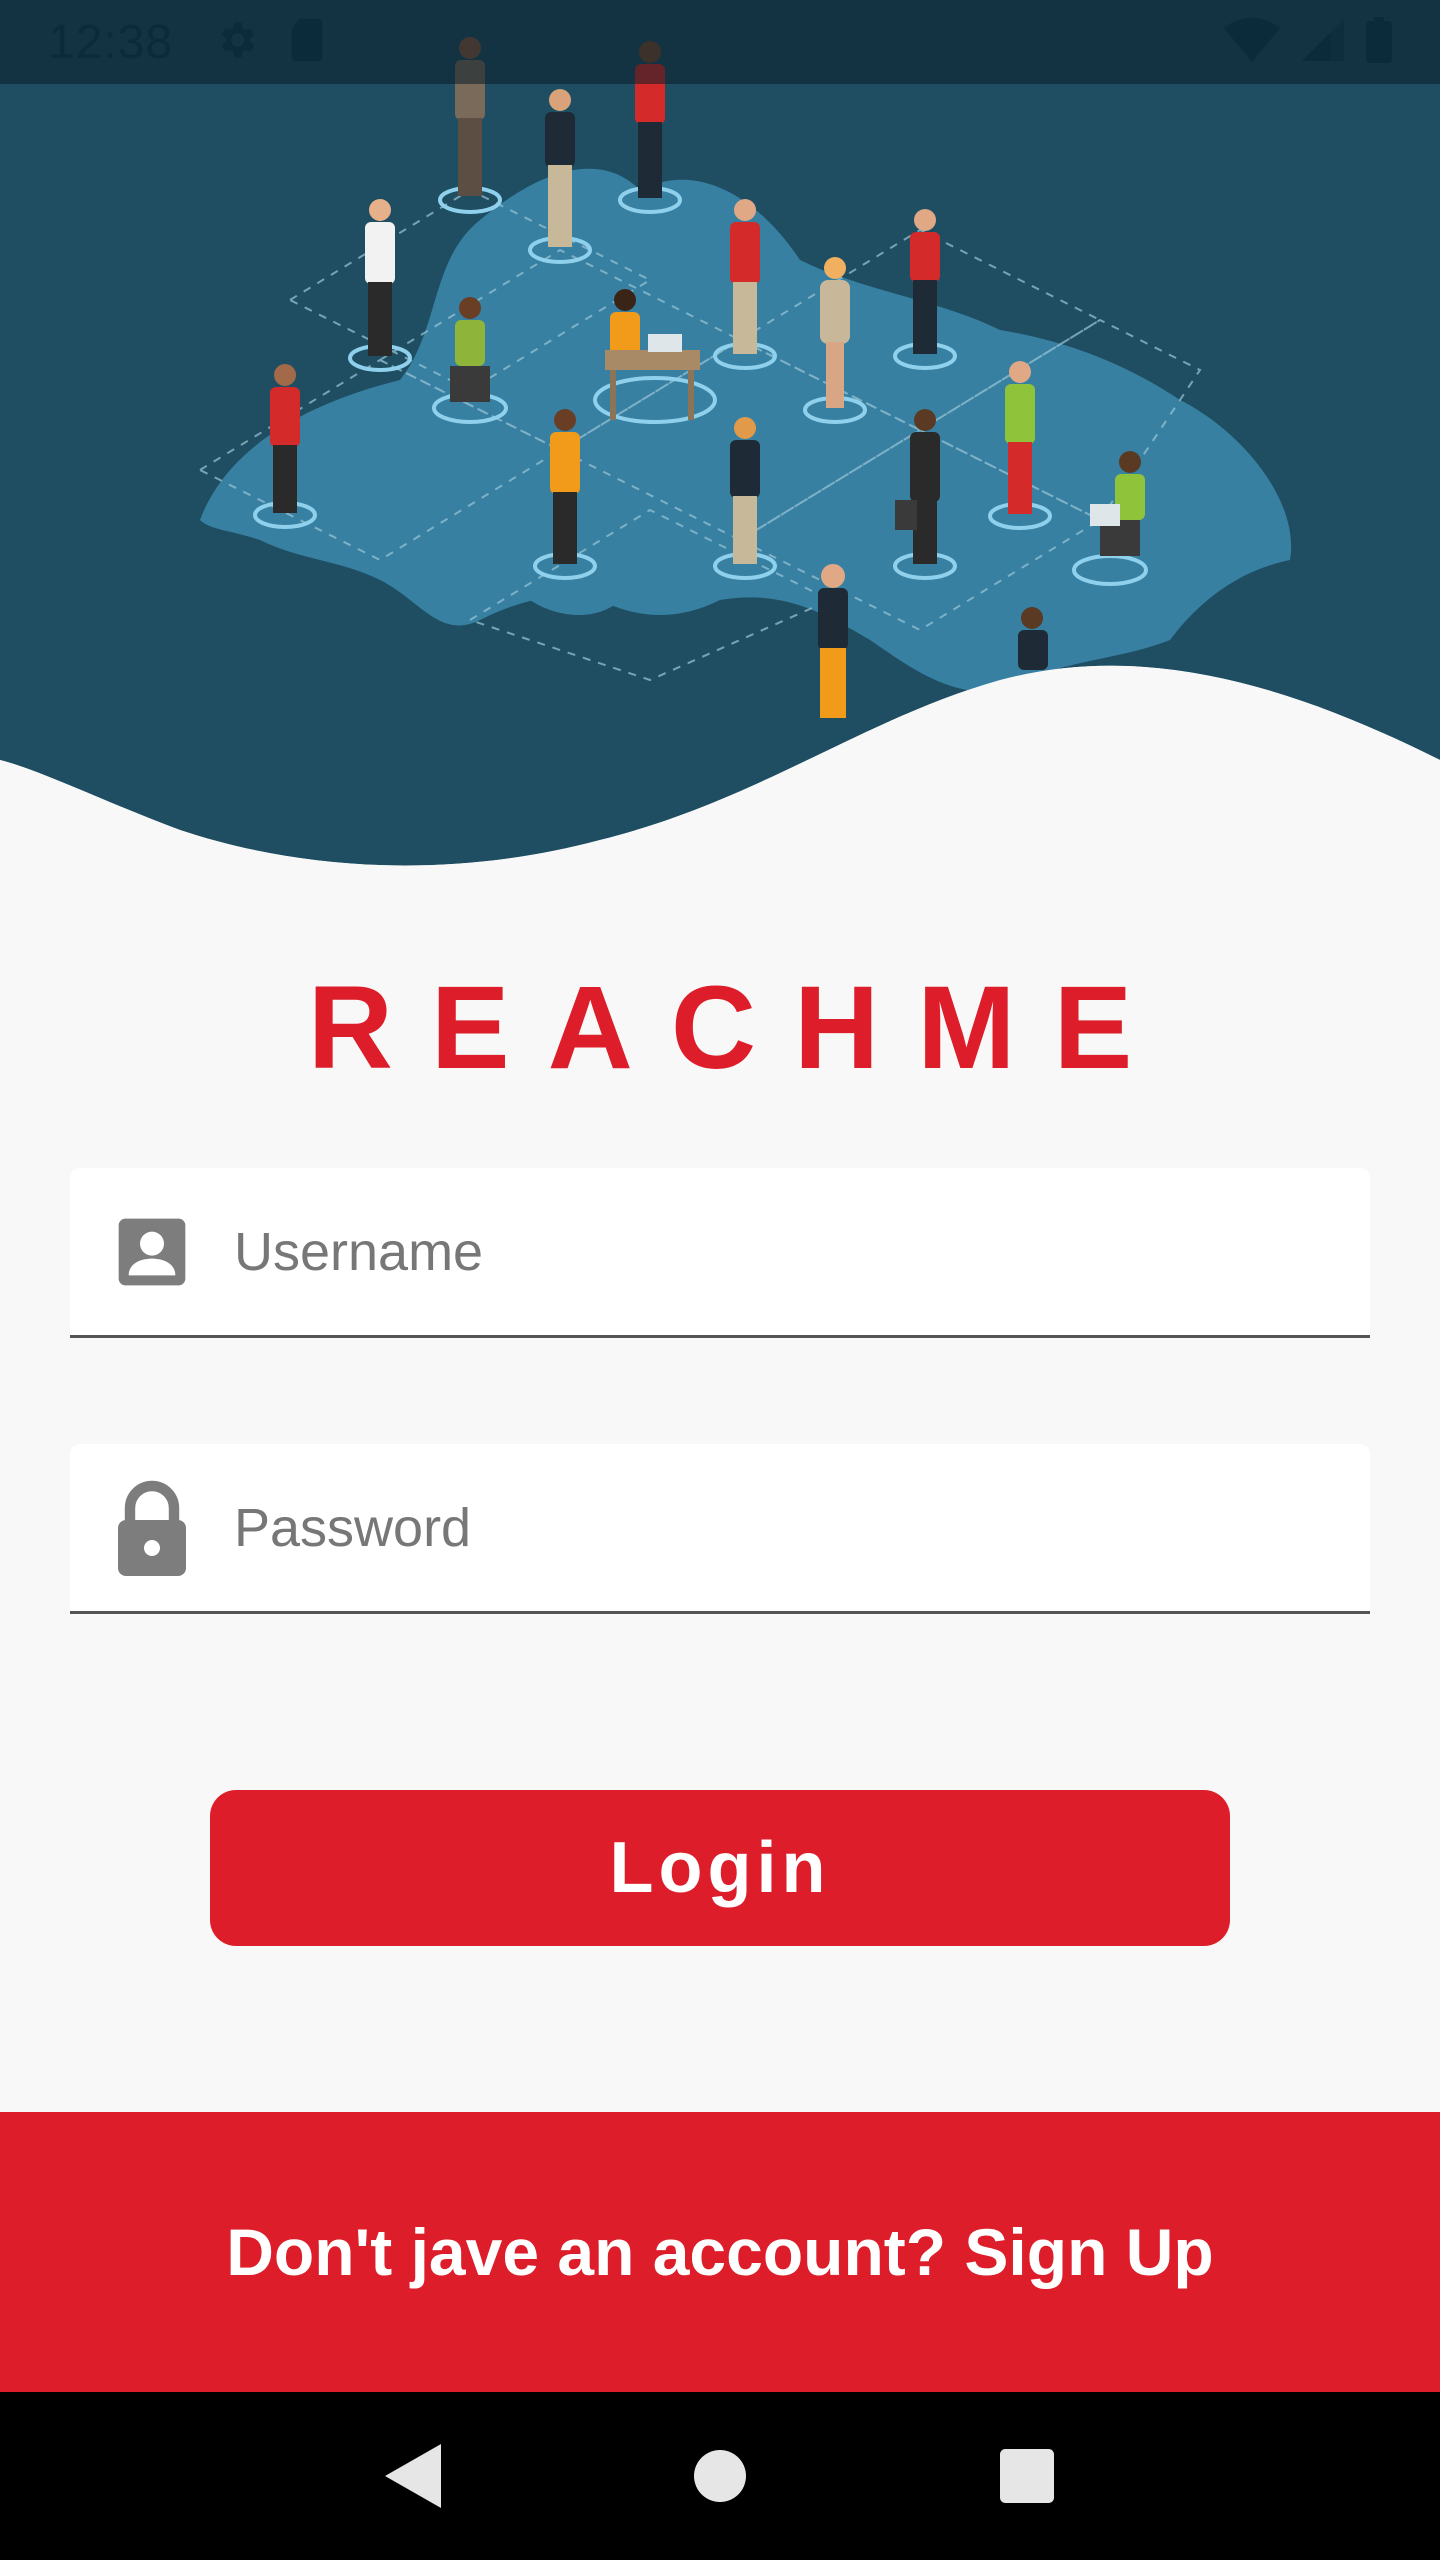  What do you see at coordinates (739, 1028) in the screenshot?
I see `app-brand-title: REACHME` at bounding box center [739, 1028].